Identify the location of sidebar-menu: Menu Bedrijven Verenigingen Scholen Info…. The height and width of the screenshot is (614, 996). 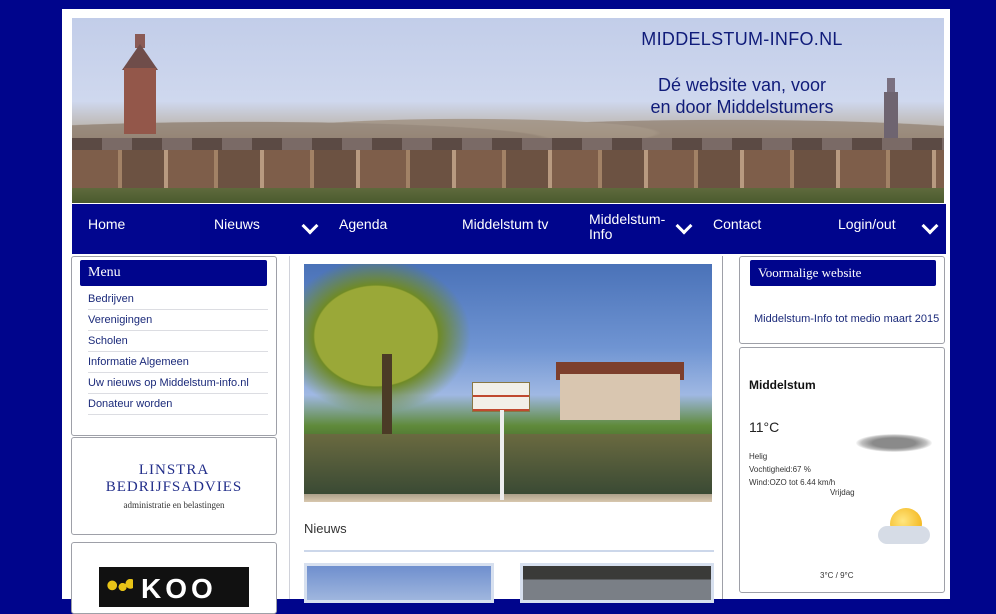
(174, 346).